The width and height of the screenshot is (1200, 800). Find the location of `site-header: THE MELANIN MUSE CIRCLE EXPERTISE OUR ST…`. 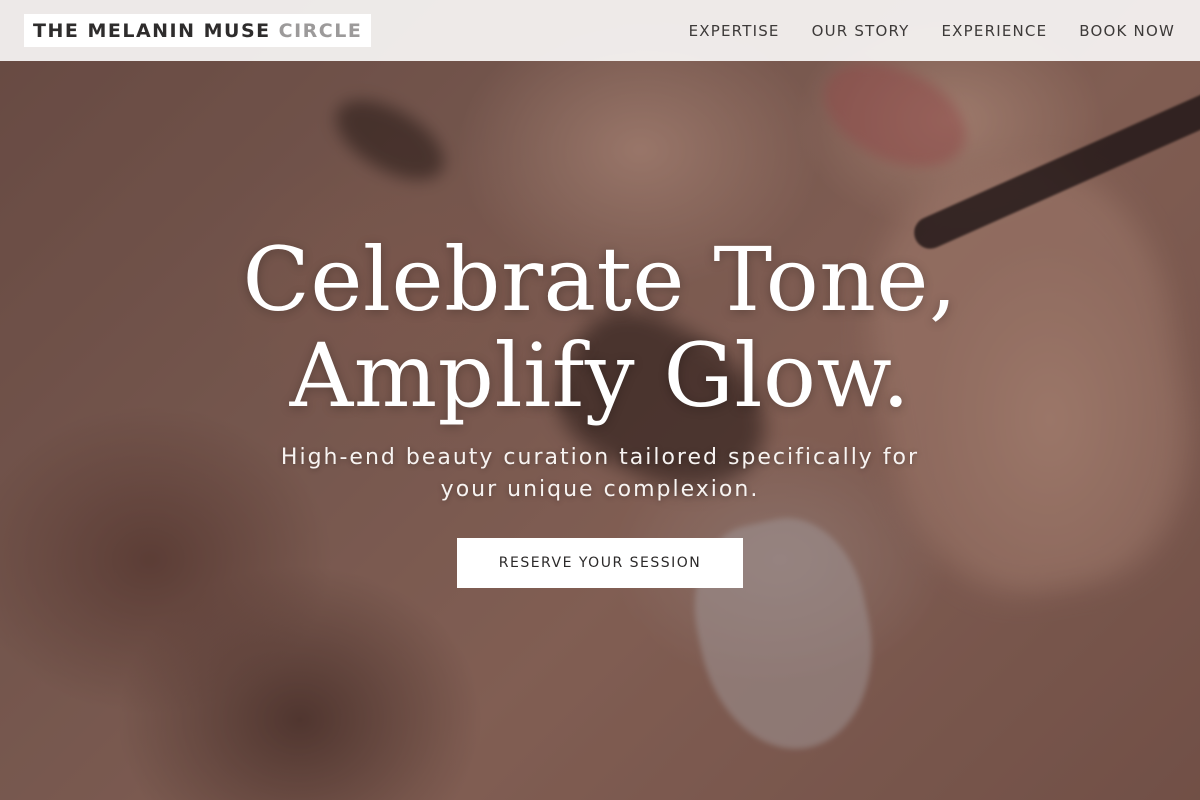

site-header: THE MELANIN MUSE CIRCLE EXPERTISE OUR ST… is located at coordinates (600, 30).